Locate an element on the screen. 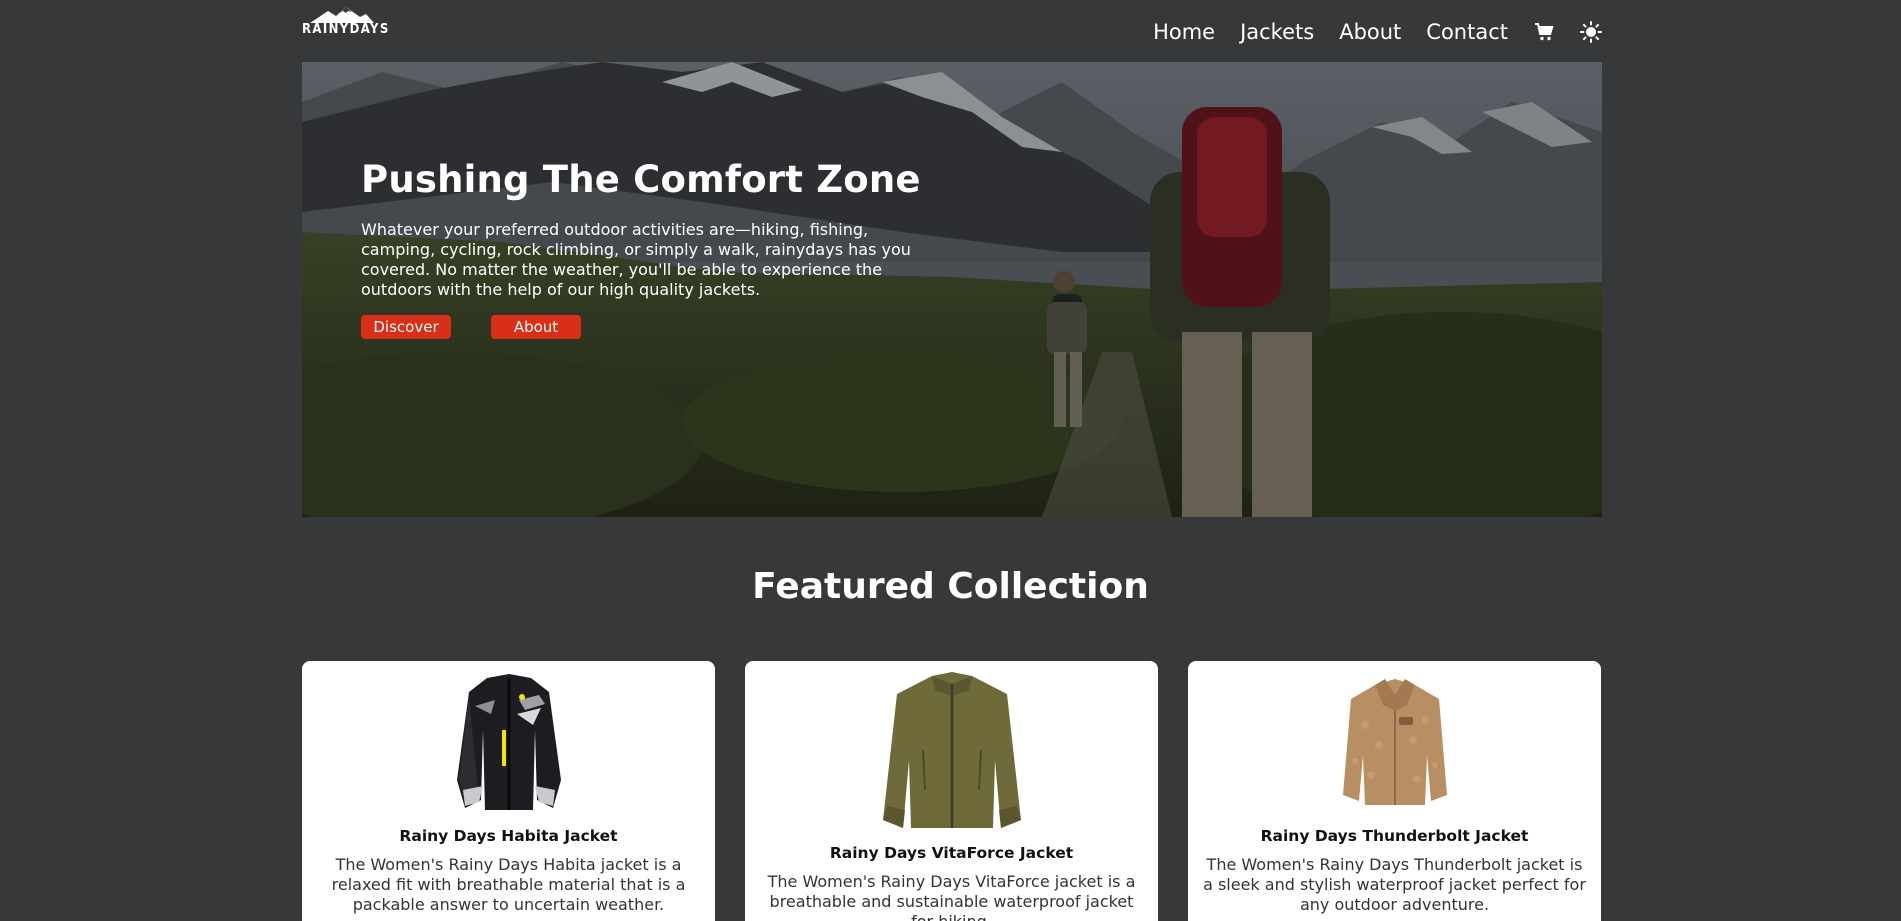 This screenshot has width=1901, height=921. nav-home: Home is located at coordinates (1184, 32).